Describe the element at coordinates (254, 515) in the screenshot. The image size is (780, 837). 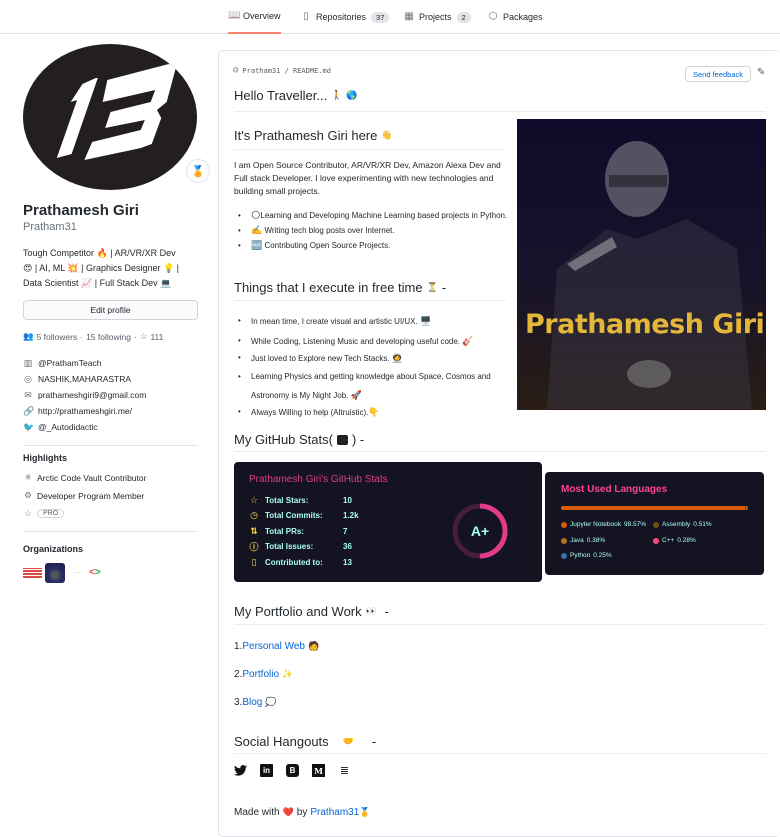
I see `clock-icon: ◷` at that location.